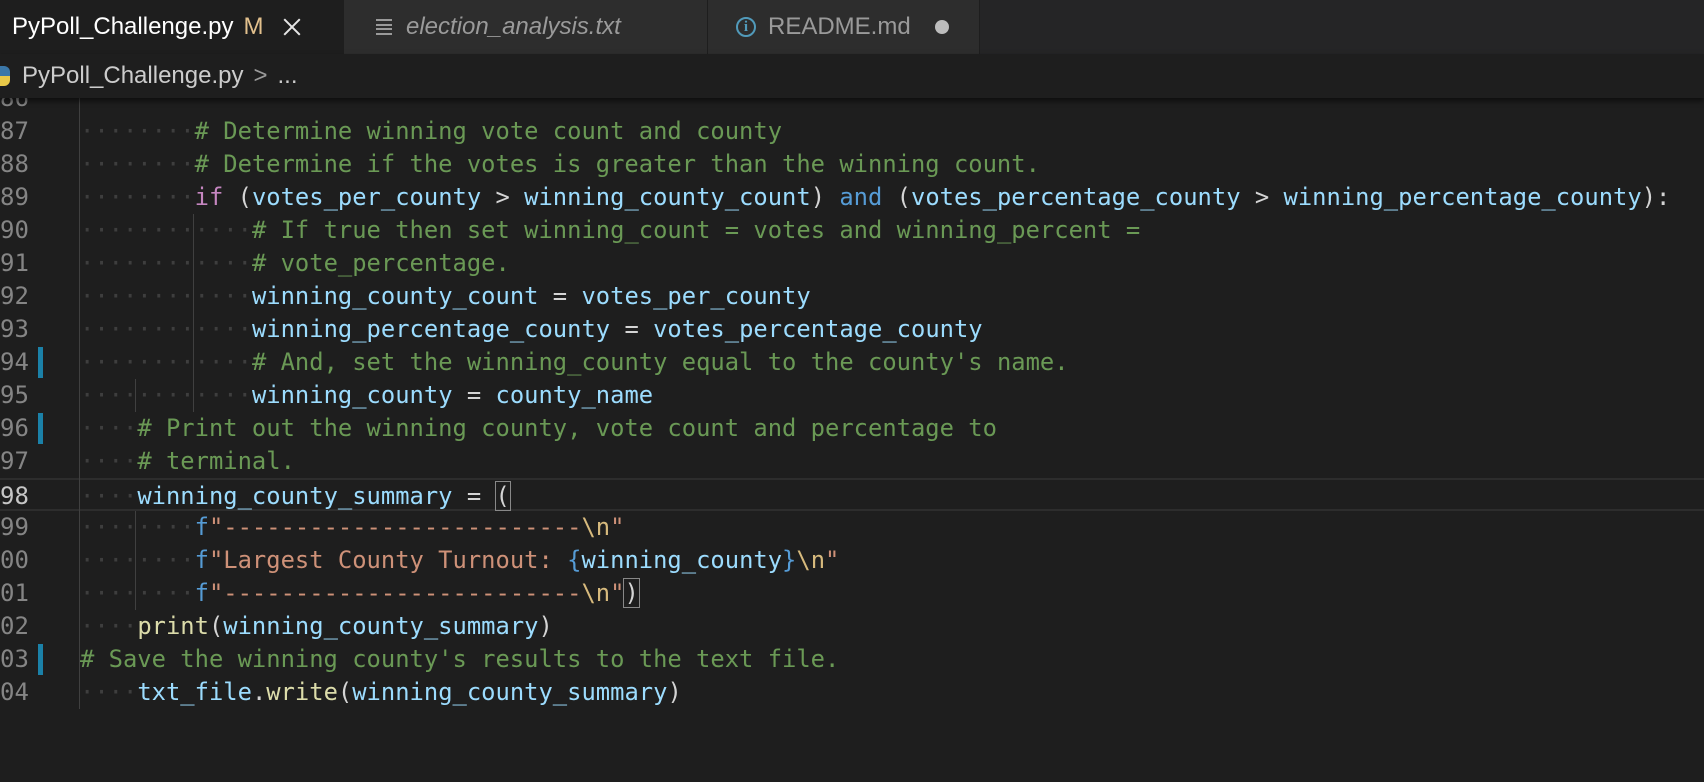 This screenshot has width=1704, height=782. I want to click on text-file-icon, so click(384, 27).